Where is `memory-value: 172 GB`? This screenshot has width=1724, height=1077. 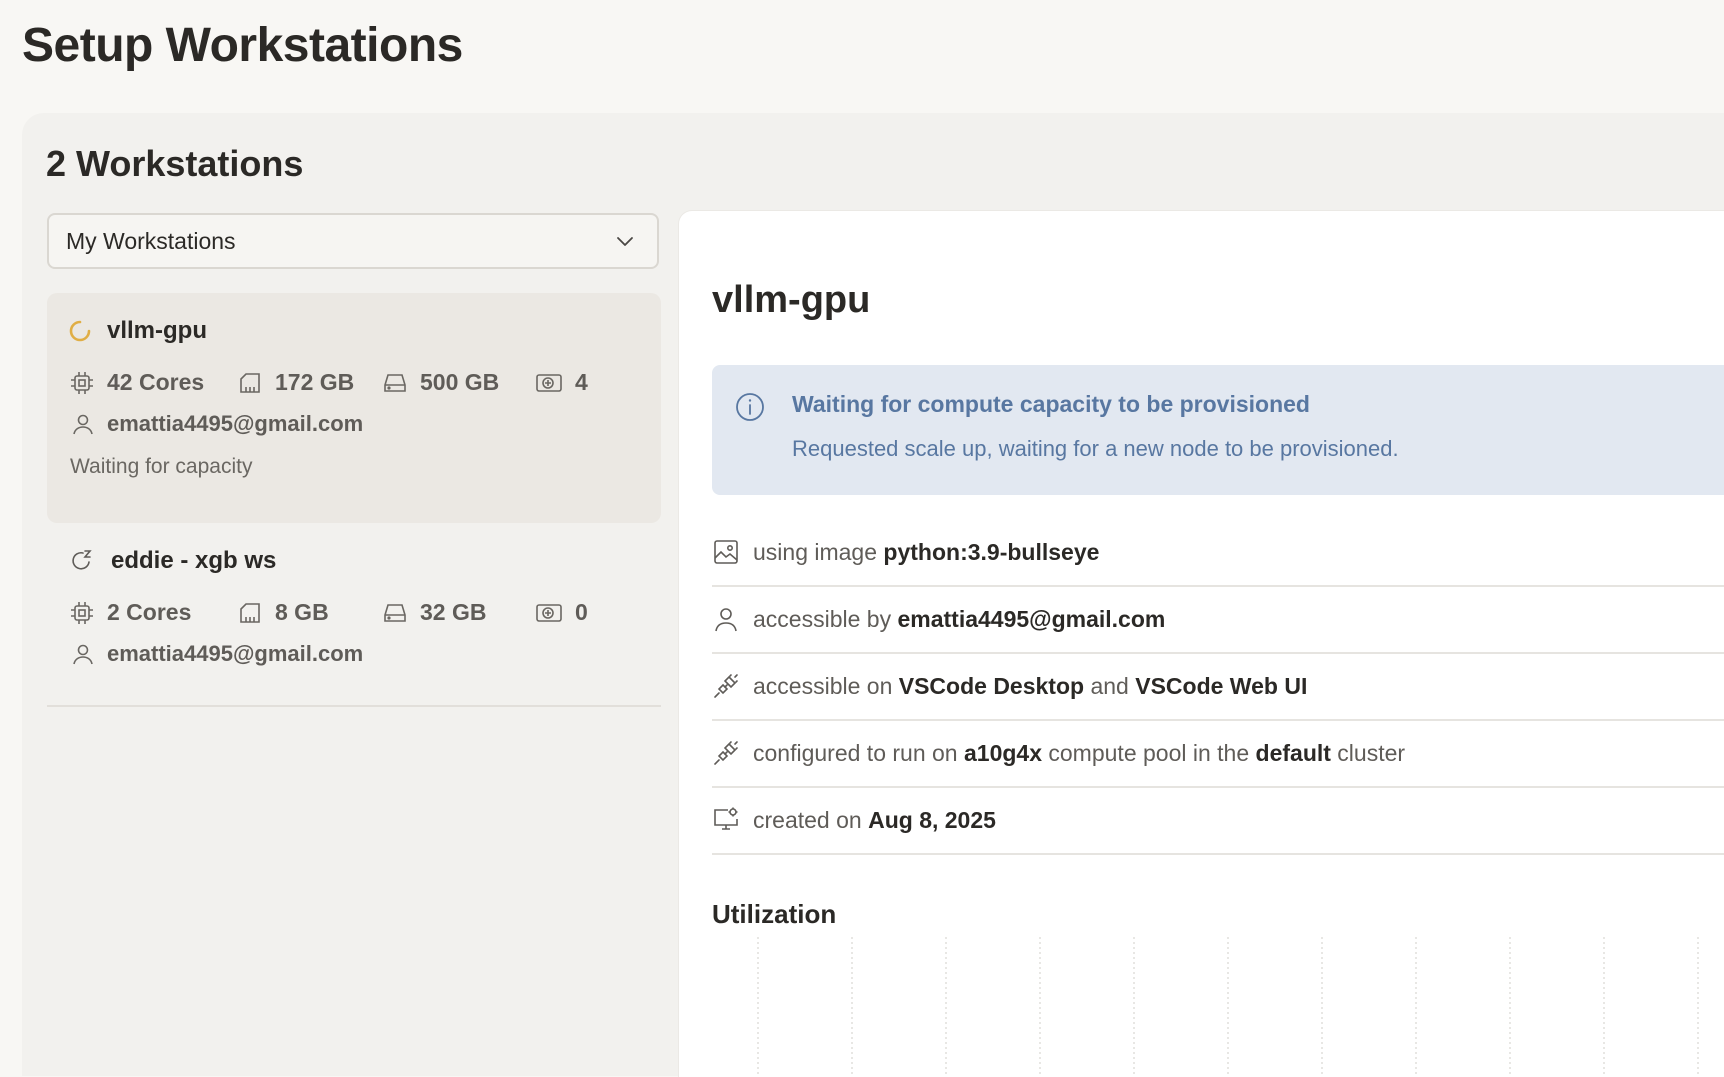
memory-value: 172 GB is located at coordinates (315, 382).